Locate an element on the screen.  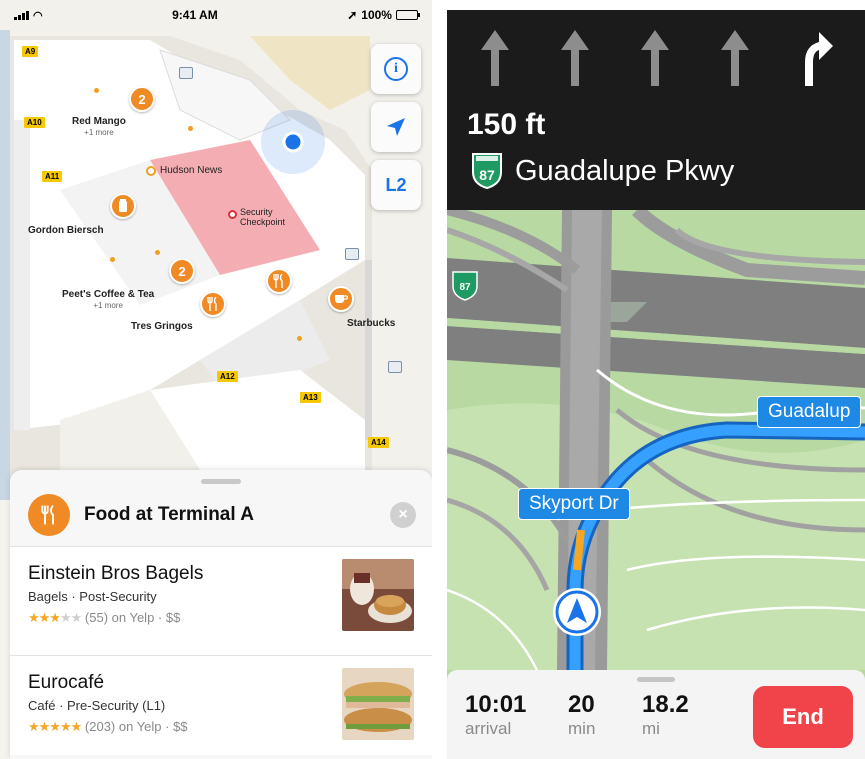
arrival-stat: 10:01 arrival is located at coordinates (495, 716).